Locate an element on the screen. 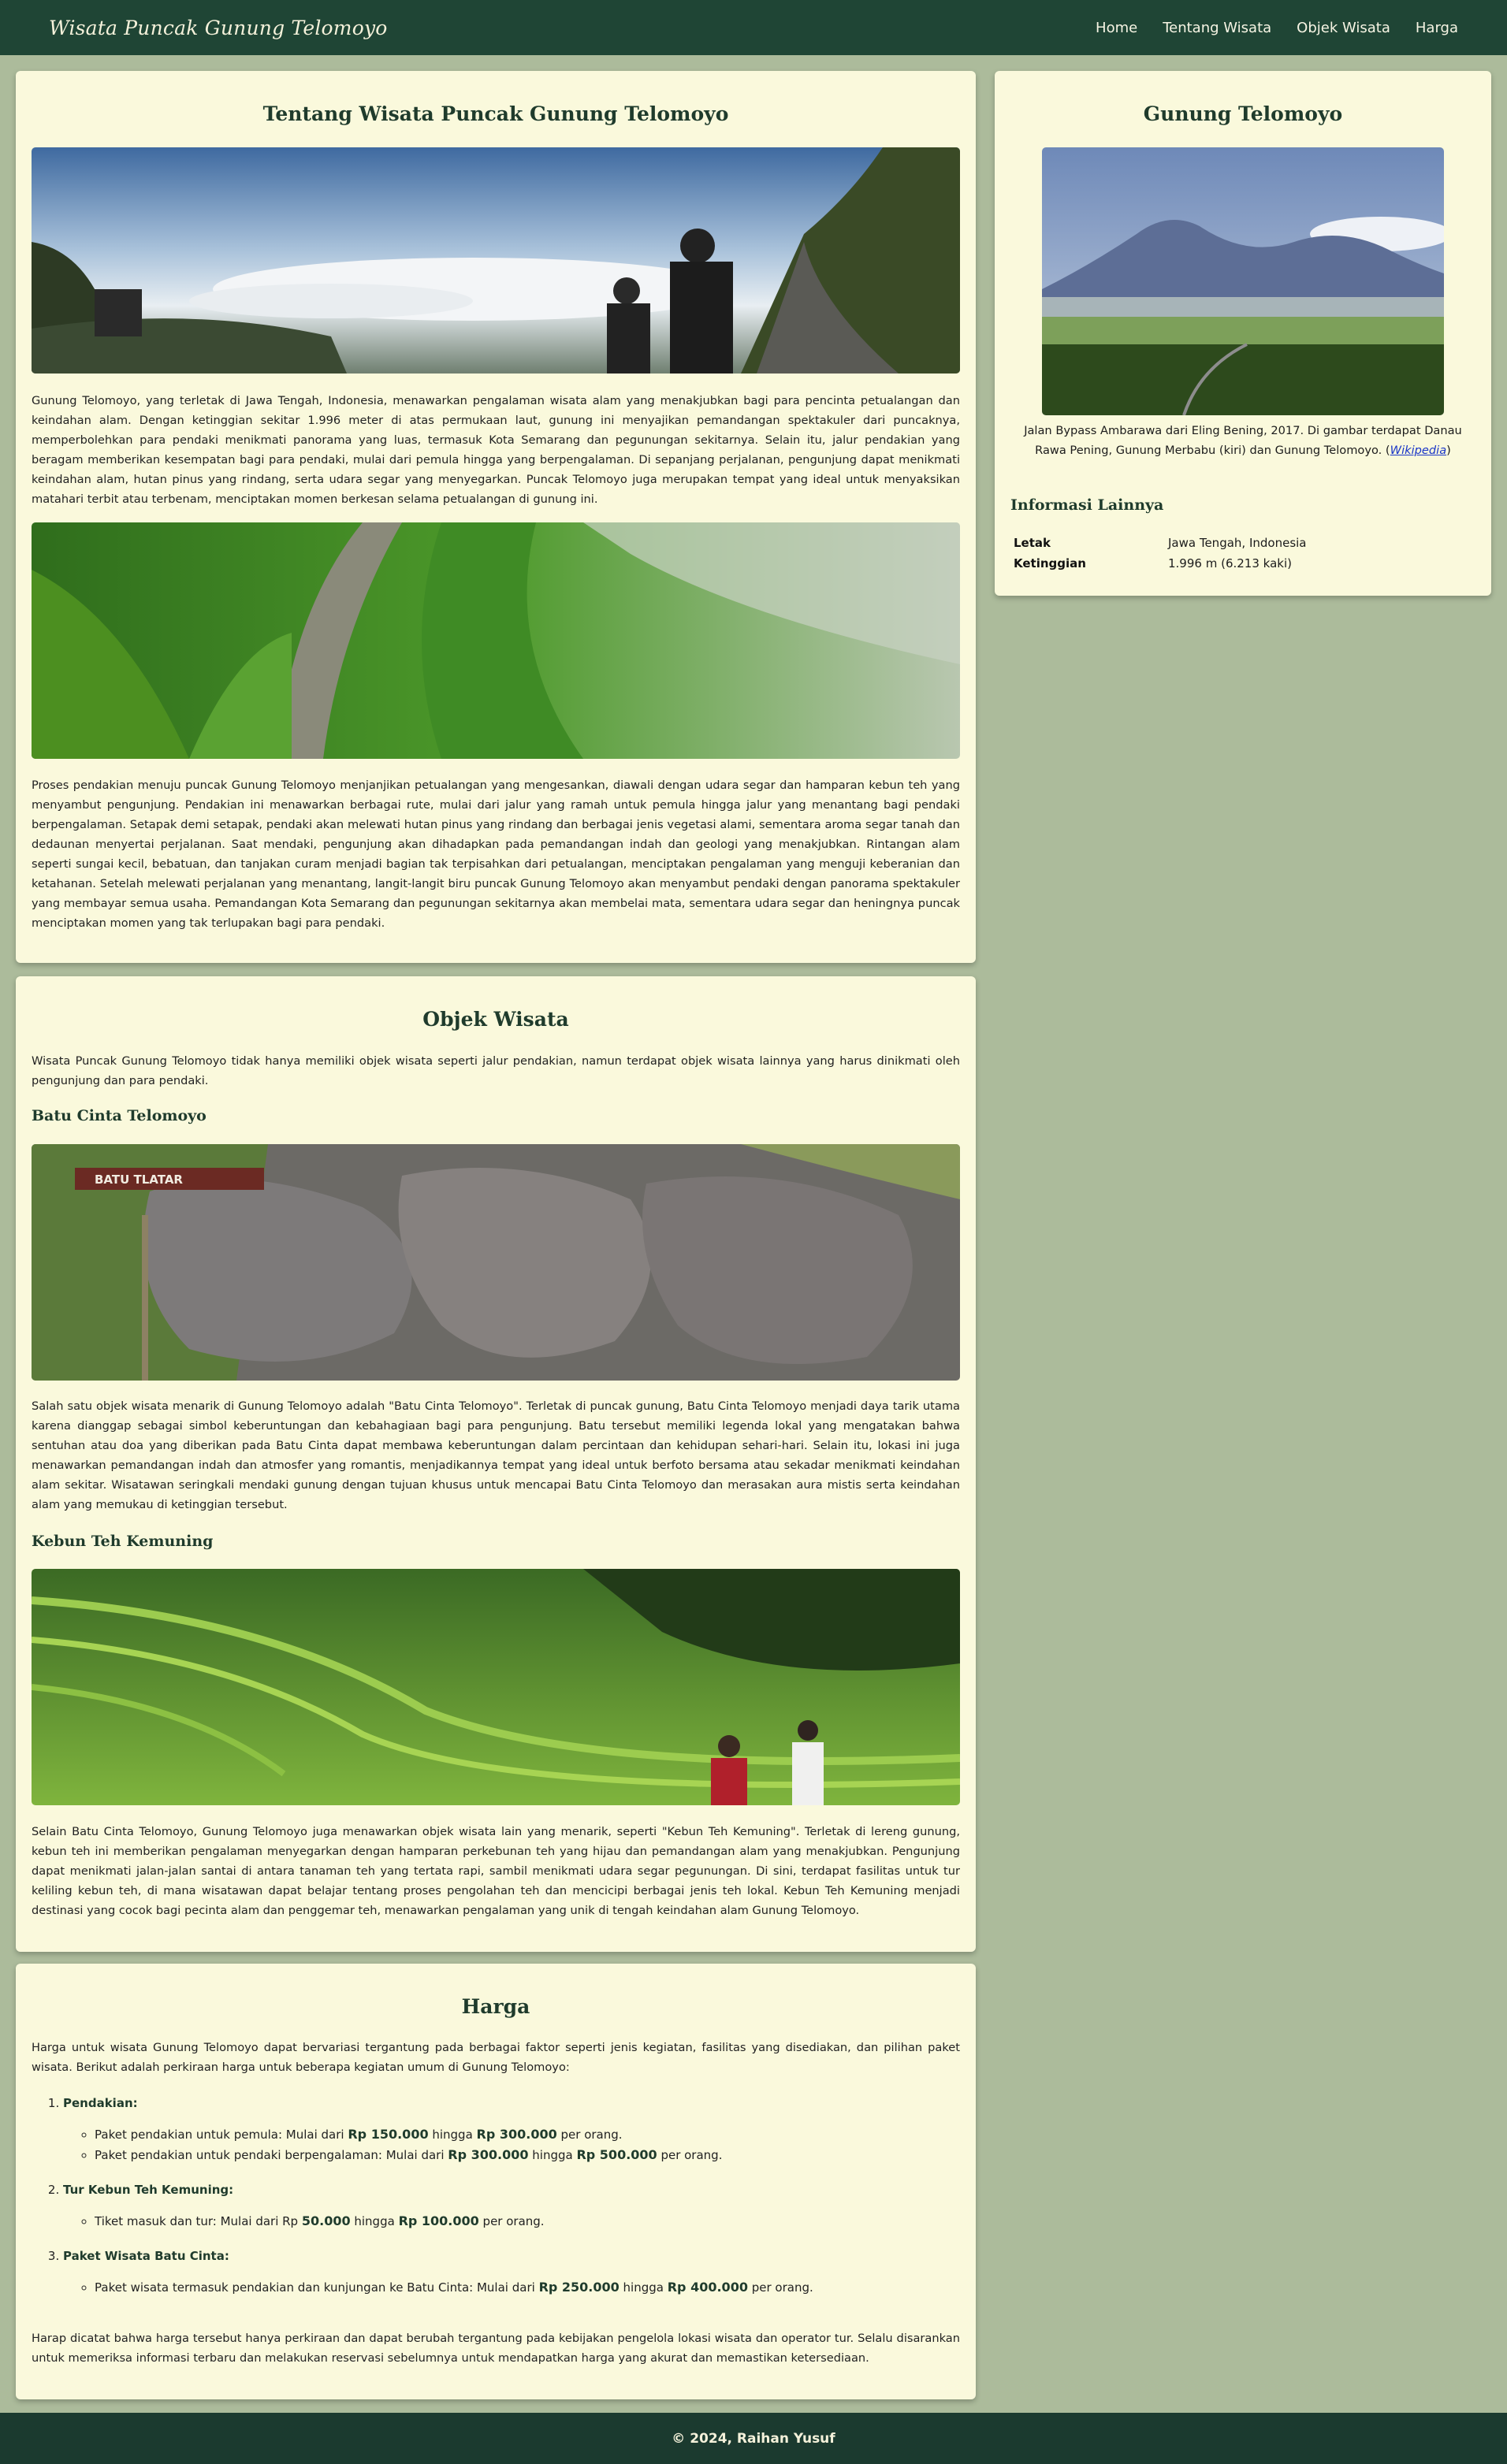 This screenshot has width=1507, height=2464. main-nav: Home Tentang Wisata Objek Wisata Harga is located at coordinates (1277, 28).